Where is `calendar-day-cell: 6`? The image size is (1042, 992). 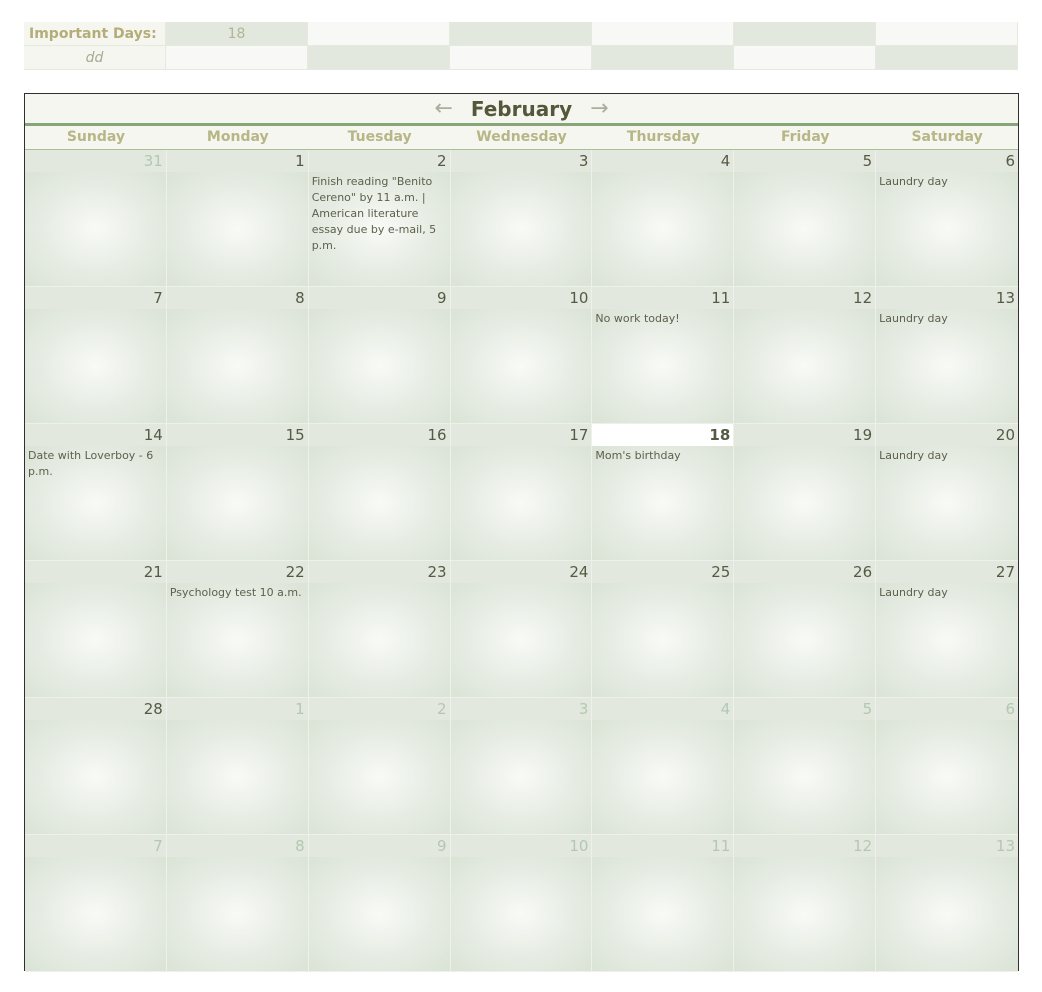 calendar-day-cell: 6 is located at coordinates (947, 766).